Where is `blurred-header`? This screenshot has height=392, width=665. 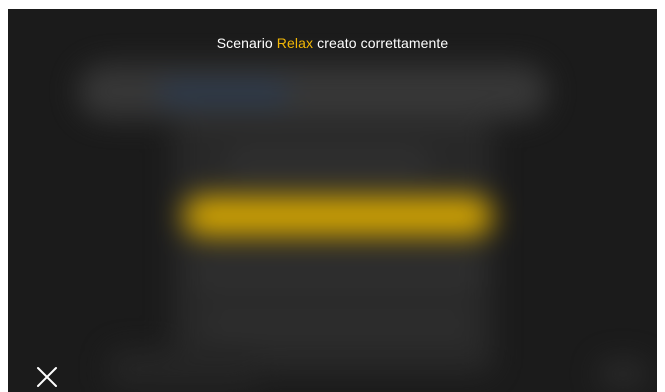
blurred-header is located at coordinates (313, 91).